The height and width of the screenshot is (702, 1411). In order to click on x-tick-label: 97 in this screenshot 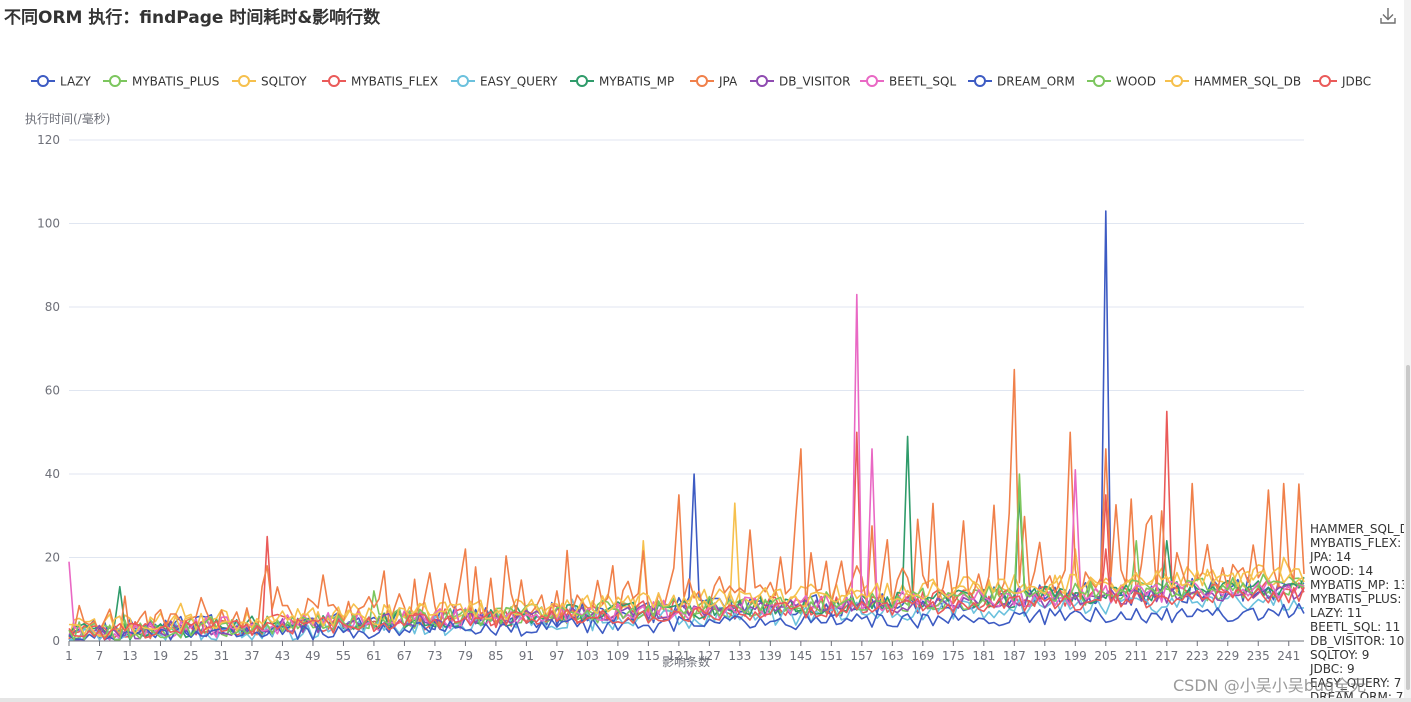, I will do `click(556, 656)`.